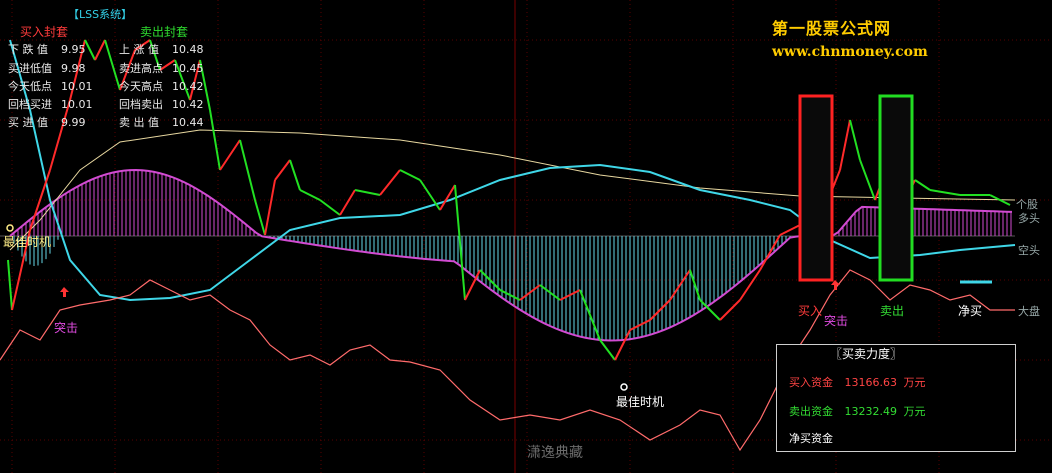  Describe the element at coordinates (892, 311) in the screenshot. I see `sell-signal-label: 卖出` at that location.